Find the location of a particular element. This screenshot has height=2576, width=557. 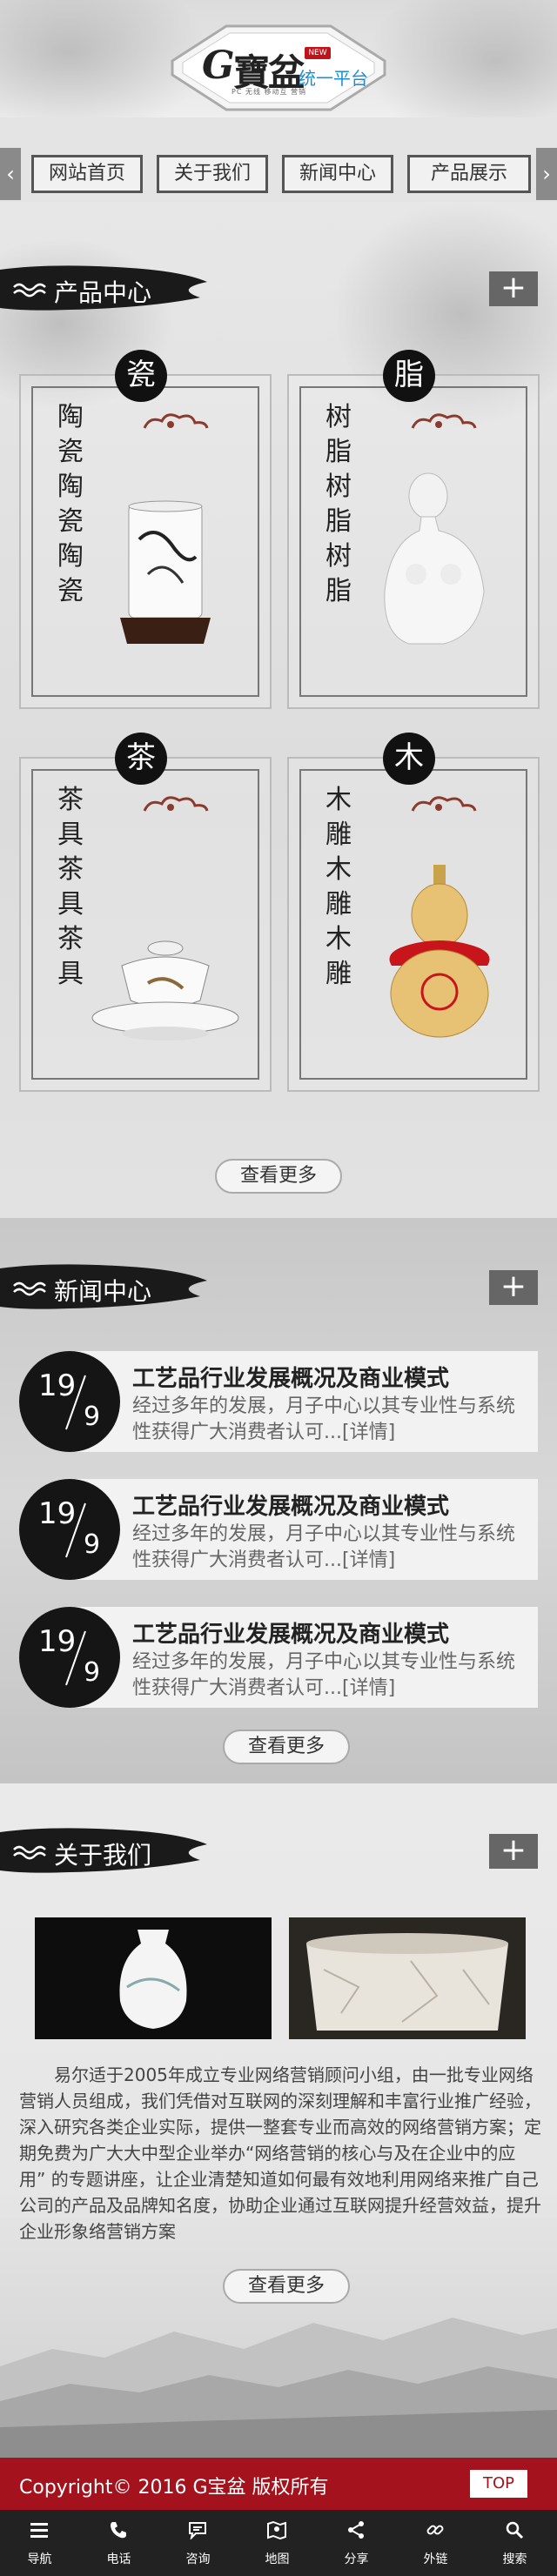

copyright: Copyright© 2016 G宝盆 版权所有 is located at coordinates (174, 2488).